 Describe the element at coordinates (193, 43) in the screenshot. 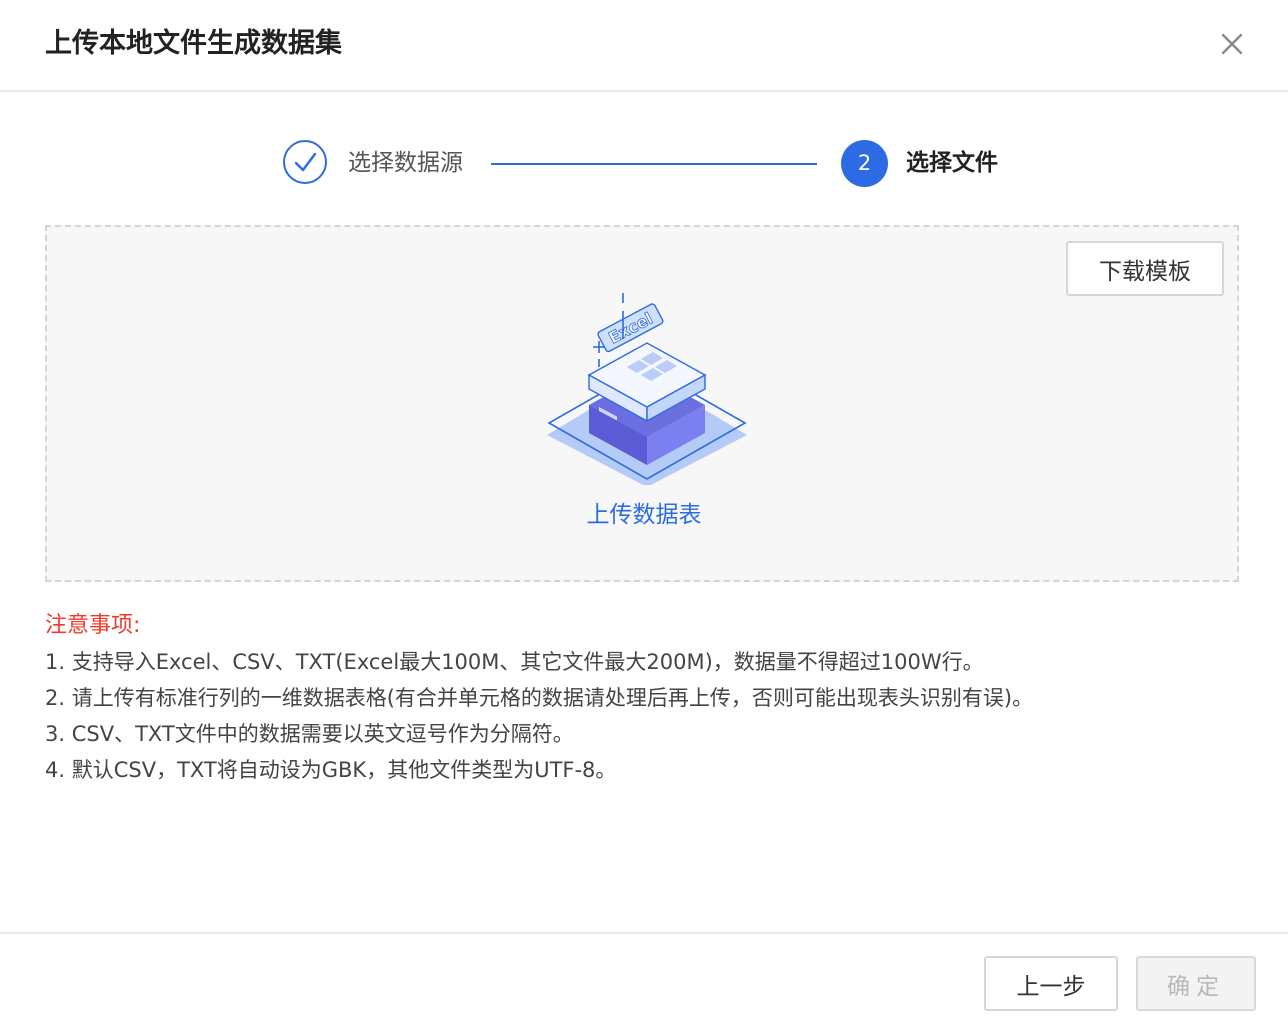

I see `dialog-title: 上传本地文件生成数据集` at that location.